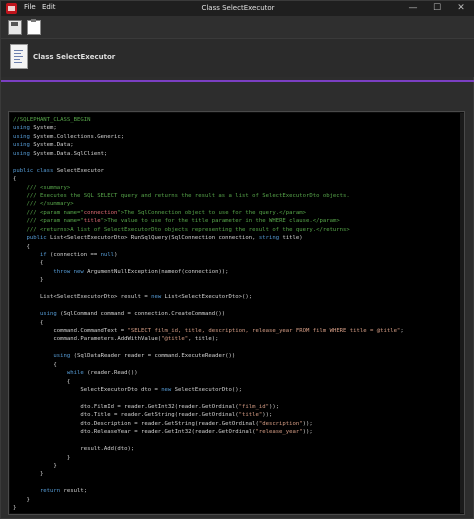  Describe the element at coordinates (87, 339) in the screenshot. I see `code-token: command.Parameters.AddWithValue(` at that location.